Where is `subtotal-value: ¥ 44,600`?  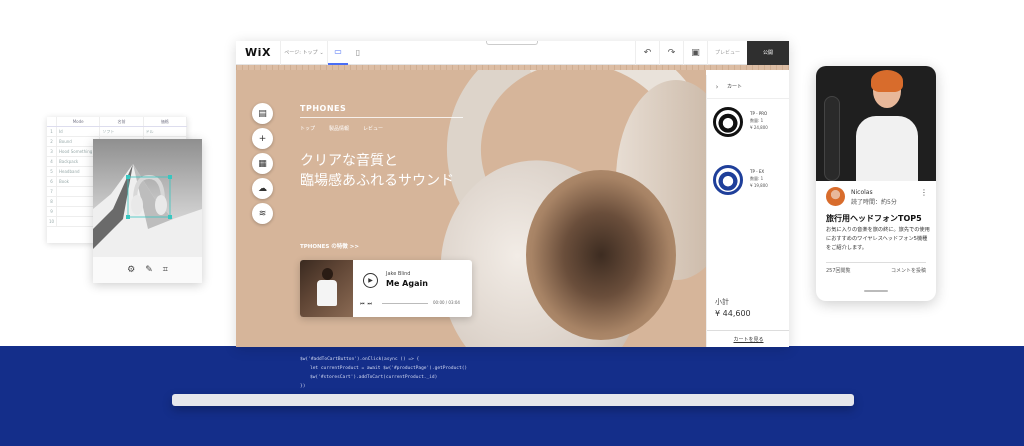 subtotal-value: ¥ 44,600 is located at coordinates (733, 313).